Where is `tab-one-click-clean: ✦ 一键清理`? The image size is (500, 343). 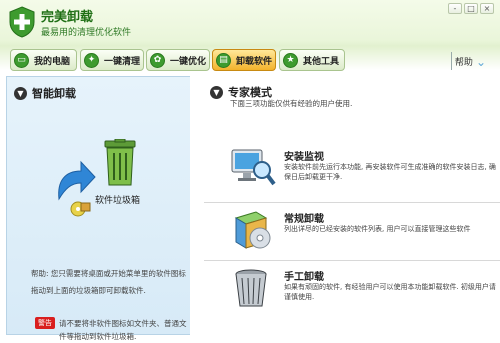
tab-one-click-clean: ✦ 一键清理 is located at coordinates (112, 60).